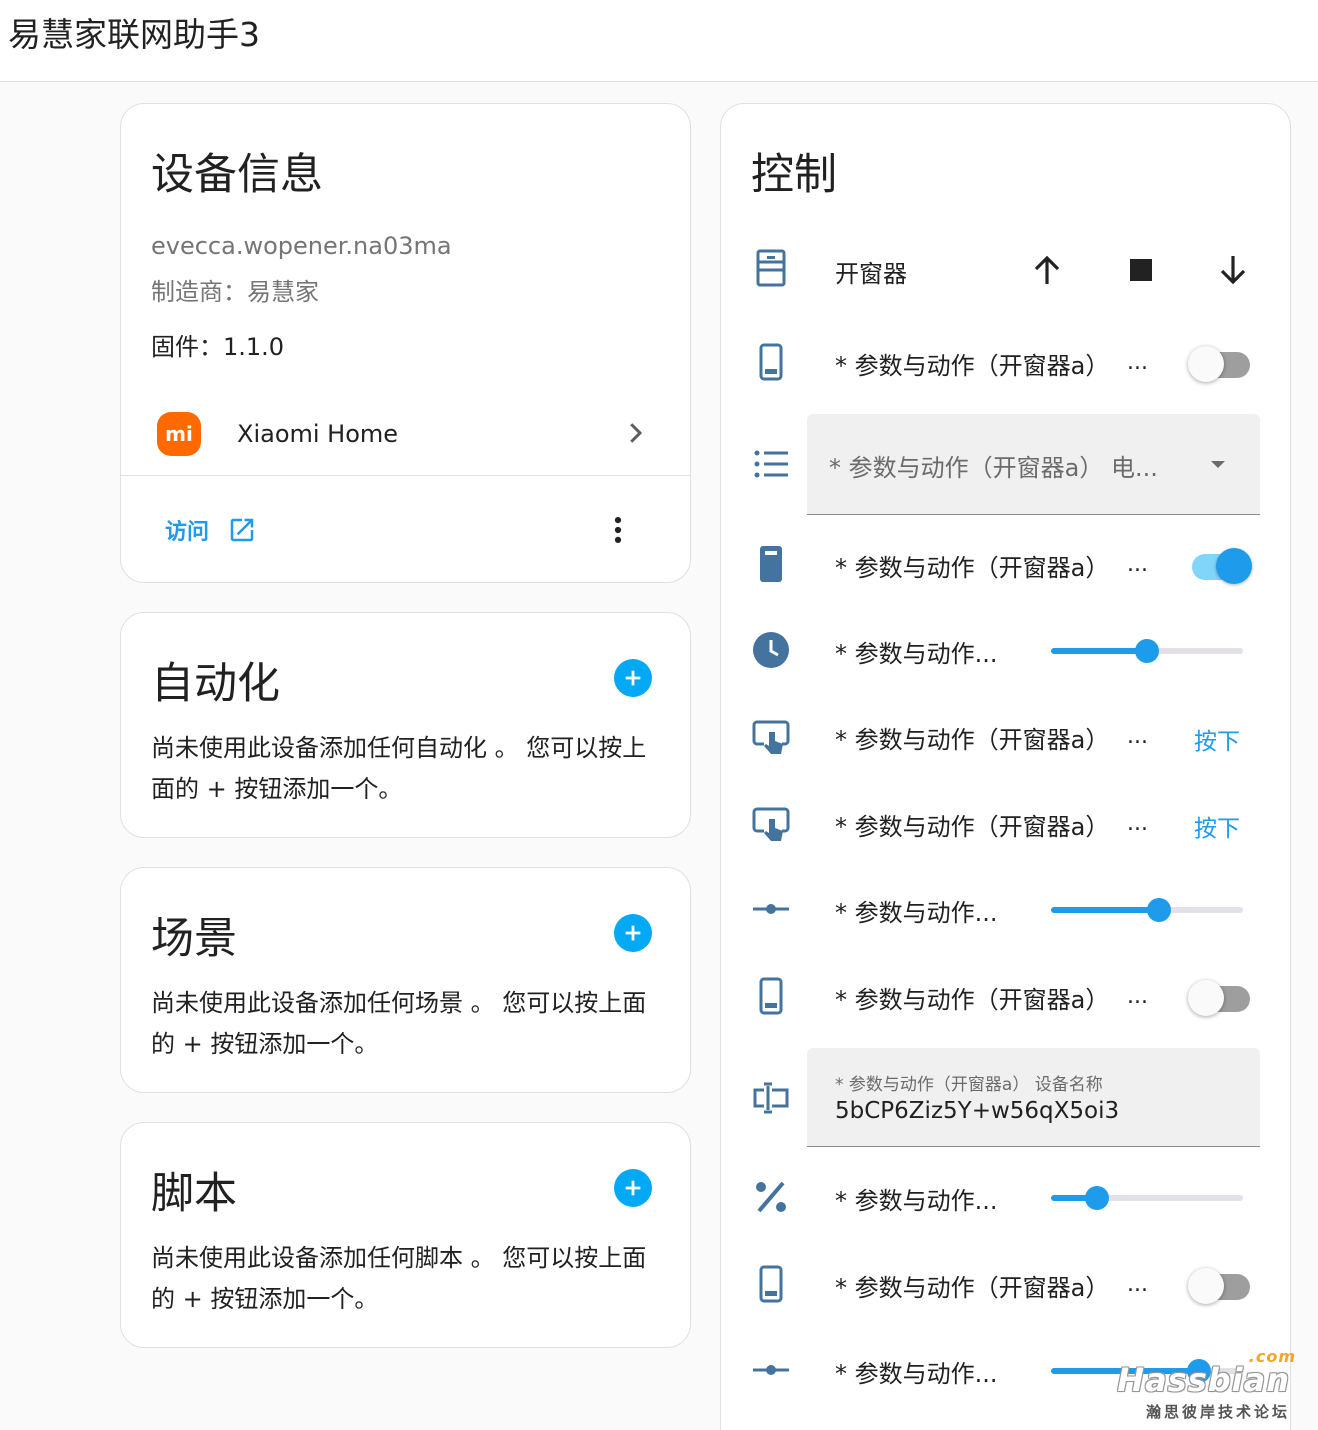 This screenshot has width=1318, height=1430. What do you see at coordinates (1218, 464) in the screenshot?
I see `dropdown-arrow-icon` at bounding box center [1218, 464].